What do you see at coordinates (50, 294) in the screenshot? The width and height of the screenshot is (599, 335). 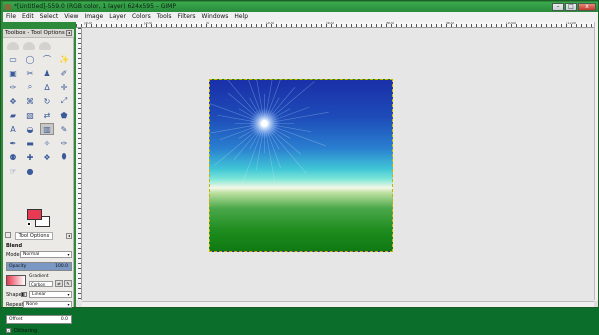 I see `shape-select: Linear ▾` at bounding box center [50, 294].